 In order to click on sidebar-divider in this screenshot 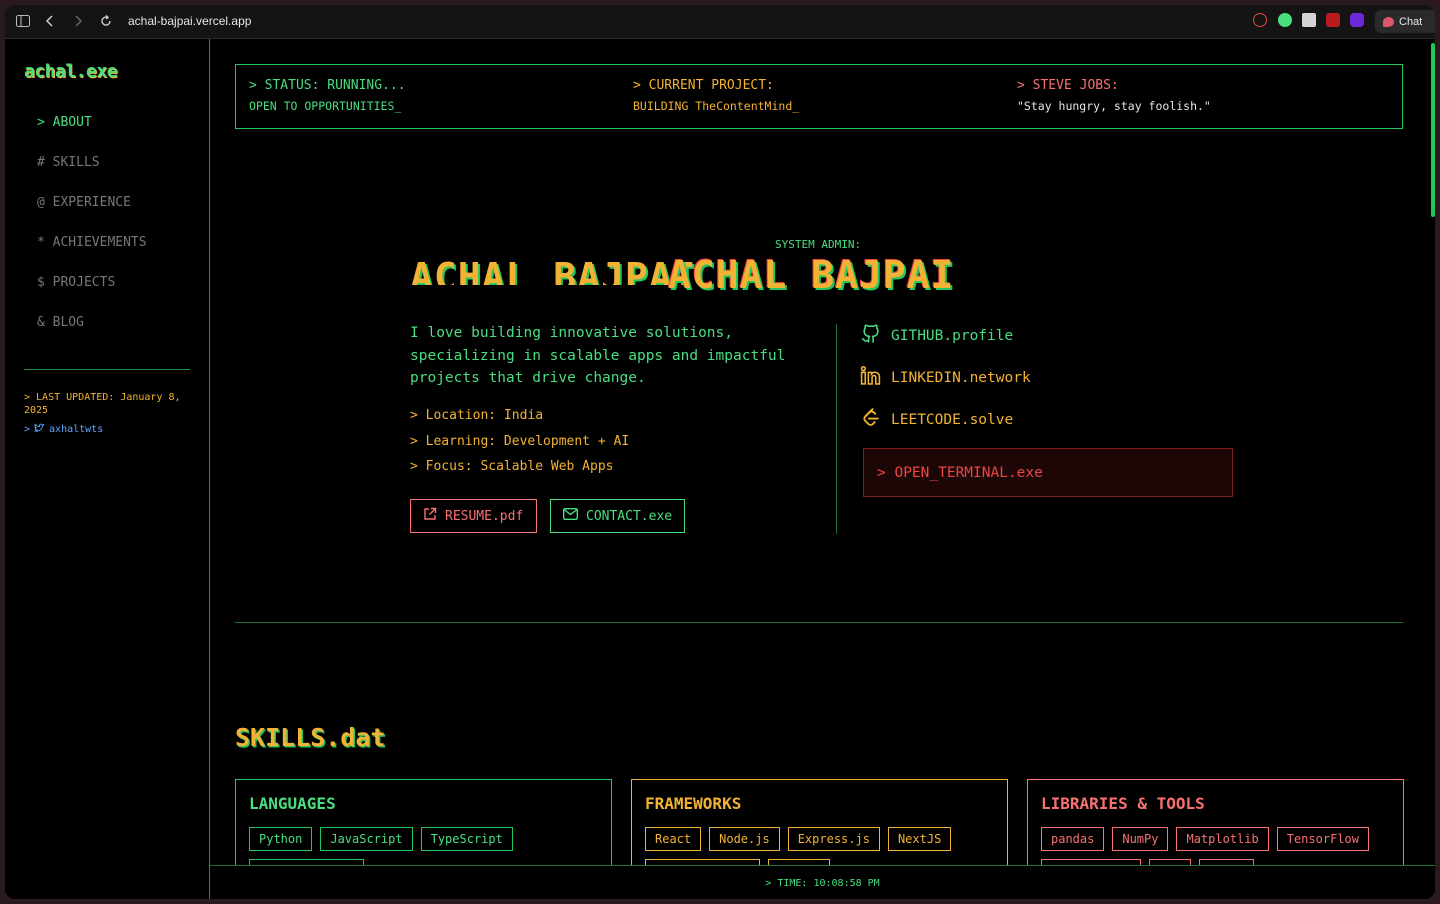, I will do `click(107, 369)`.